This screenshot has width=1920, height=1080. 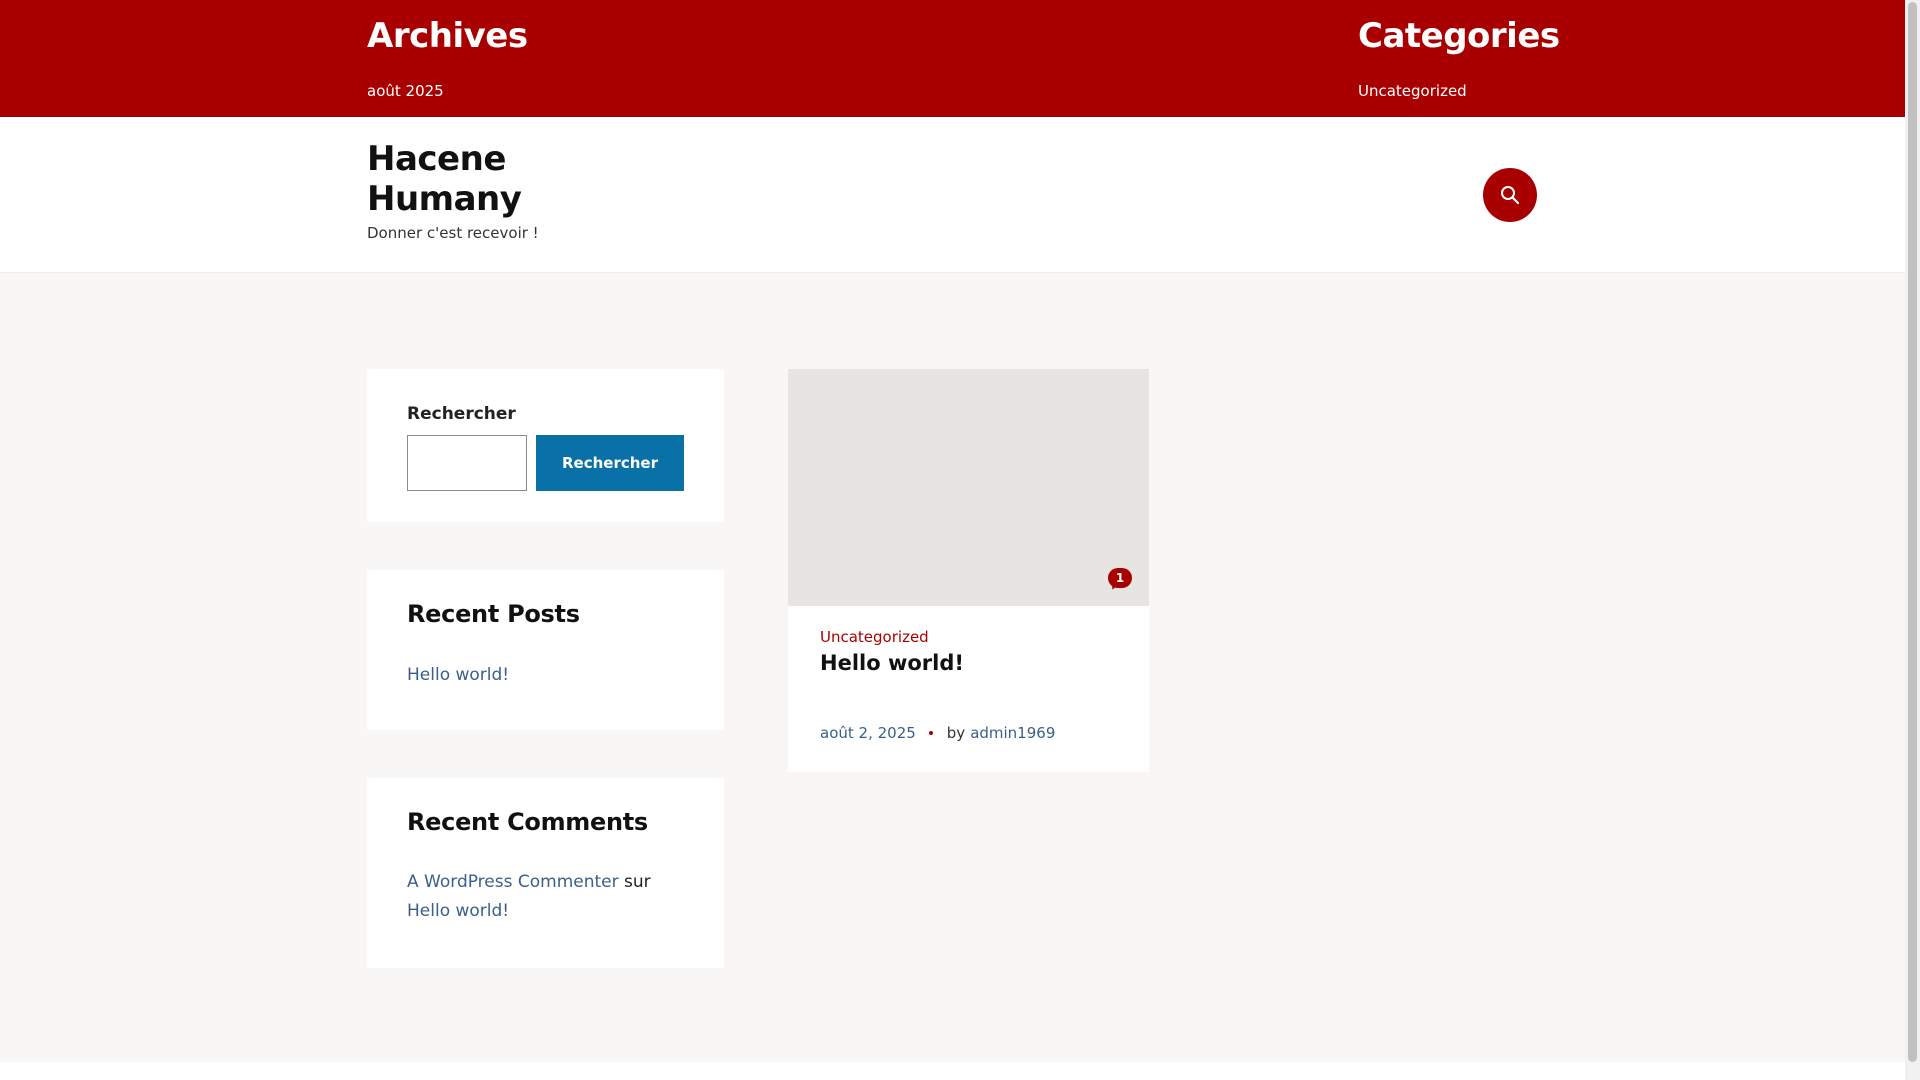 I want to click on recent-posts-widget: Recent Posts Hello world!, so click(x=545, y=650).